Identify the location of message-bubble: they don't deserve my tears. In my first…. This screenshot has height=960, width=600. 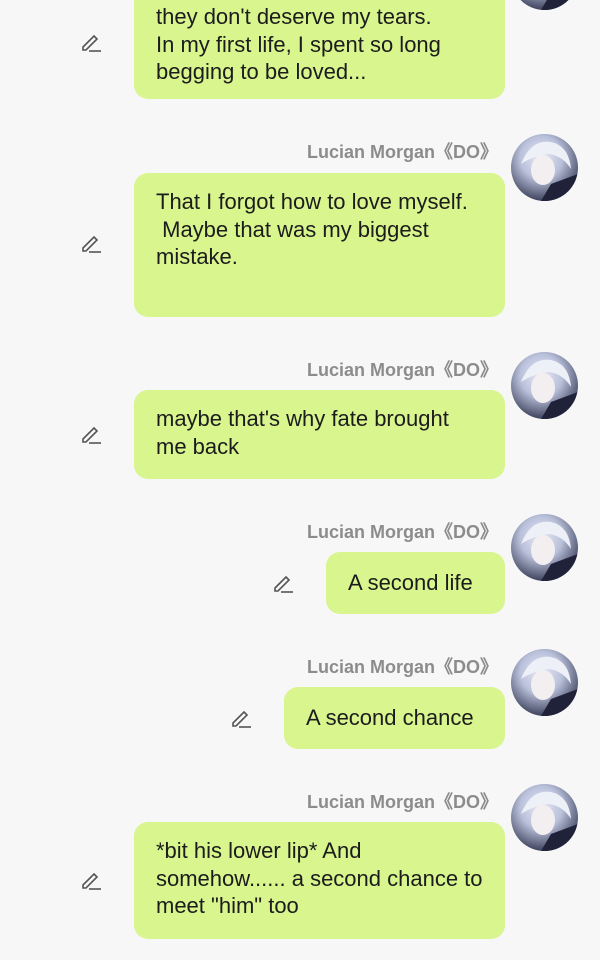
(319, 49).